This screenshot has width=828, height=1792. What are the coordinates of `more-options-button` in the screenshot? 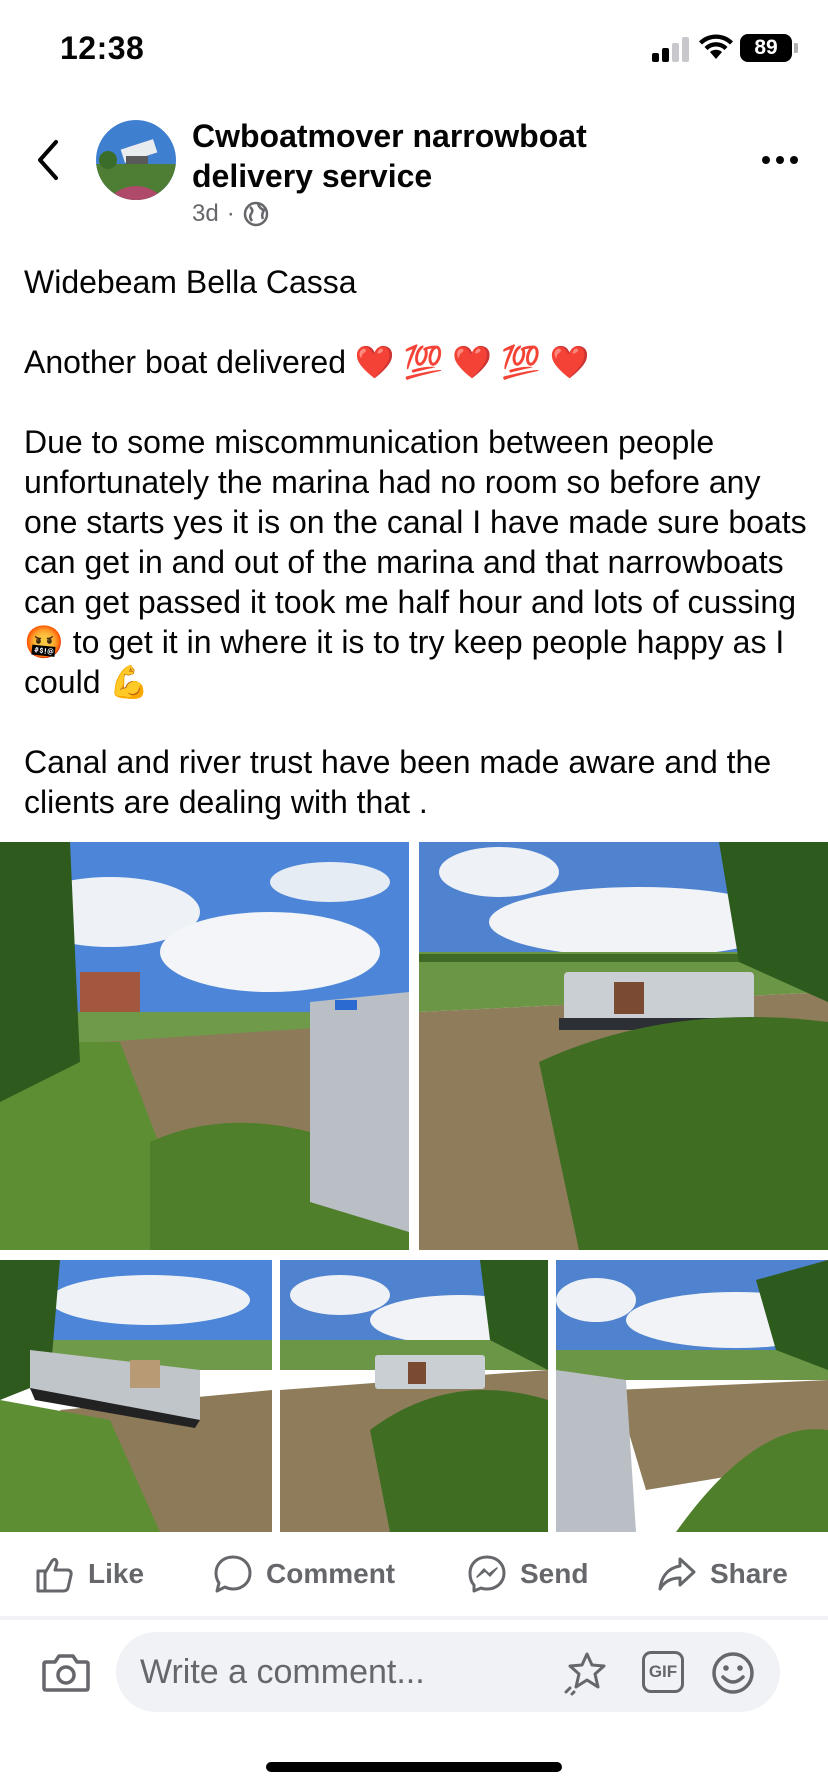 It's located at (780, 160).